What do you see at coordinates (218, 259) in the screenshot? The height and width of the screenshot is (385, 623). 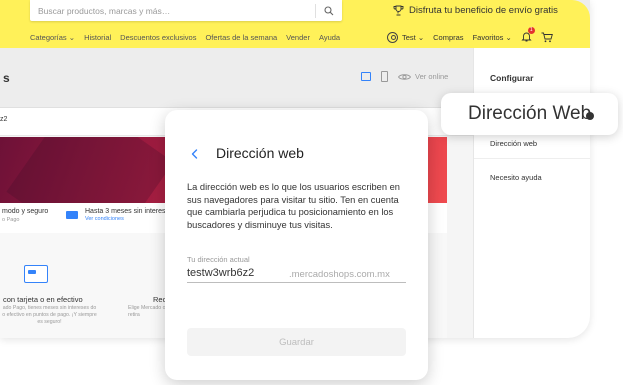 I see `field-label: Tu dirección actual` at bounding box center [218, 259].